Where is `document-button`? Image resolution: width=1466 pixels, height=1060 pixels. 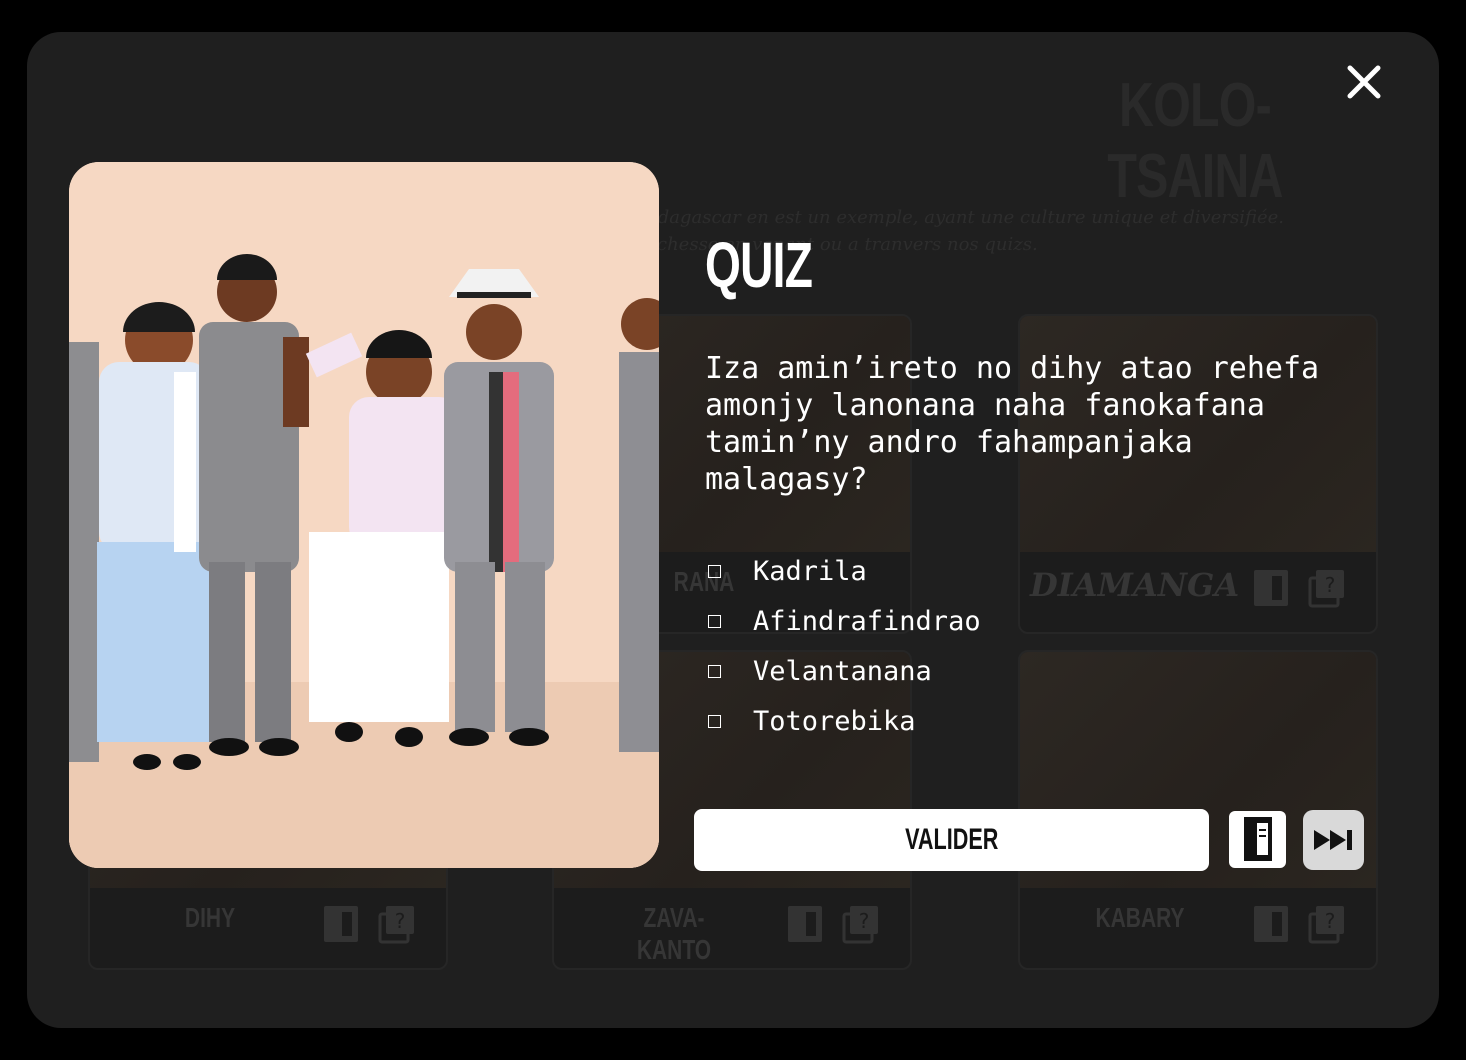
document-button is located at coordinates (1257, 839).